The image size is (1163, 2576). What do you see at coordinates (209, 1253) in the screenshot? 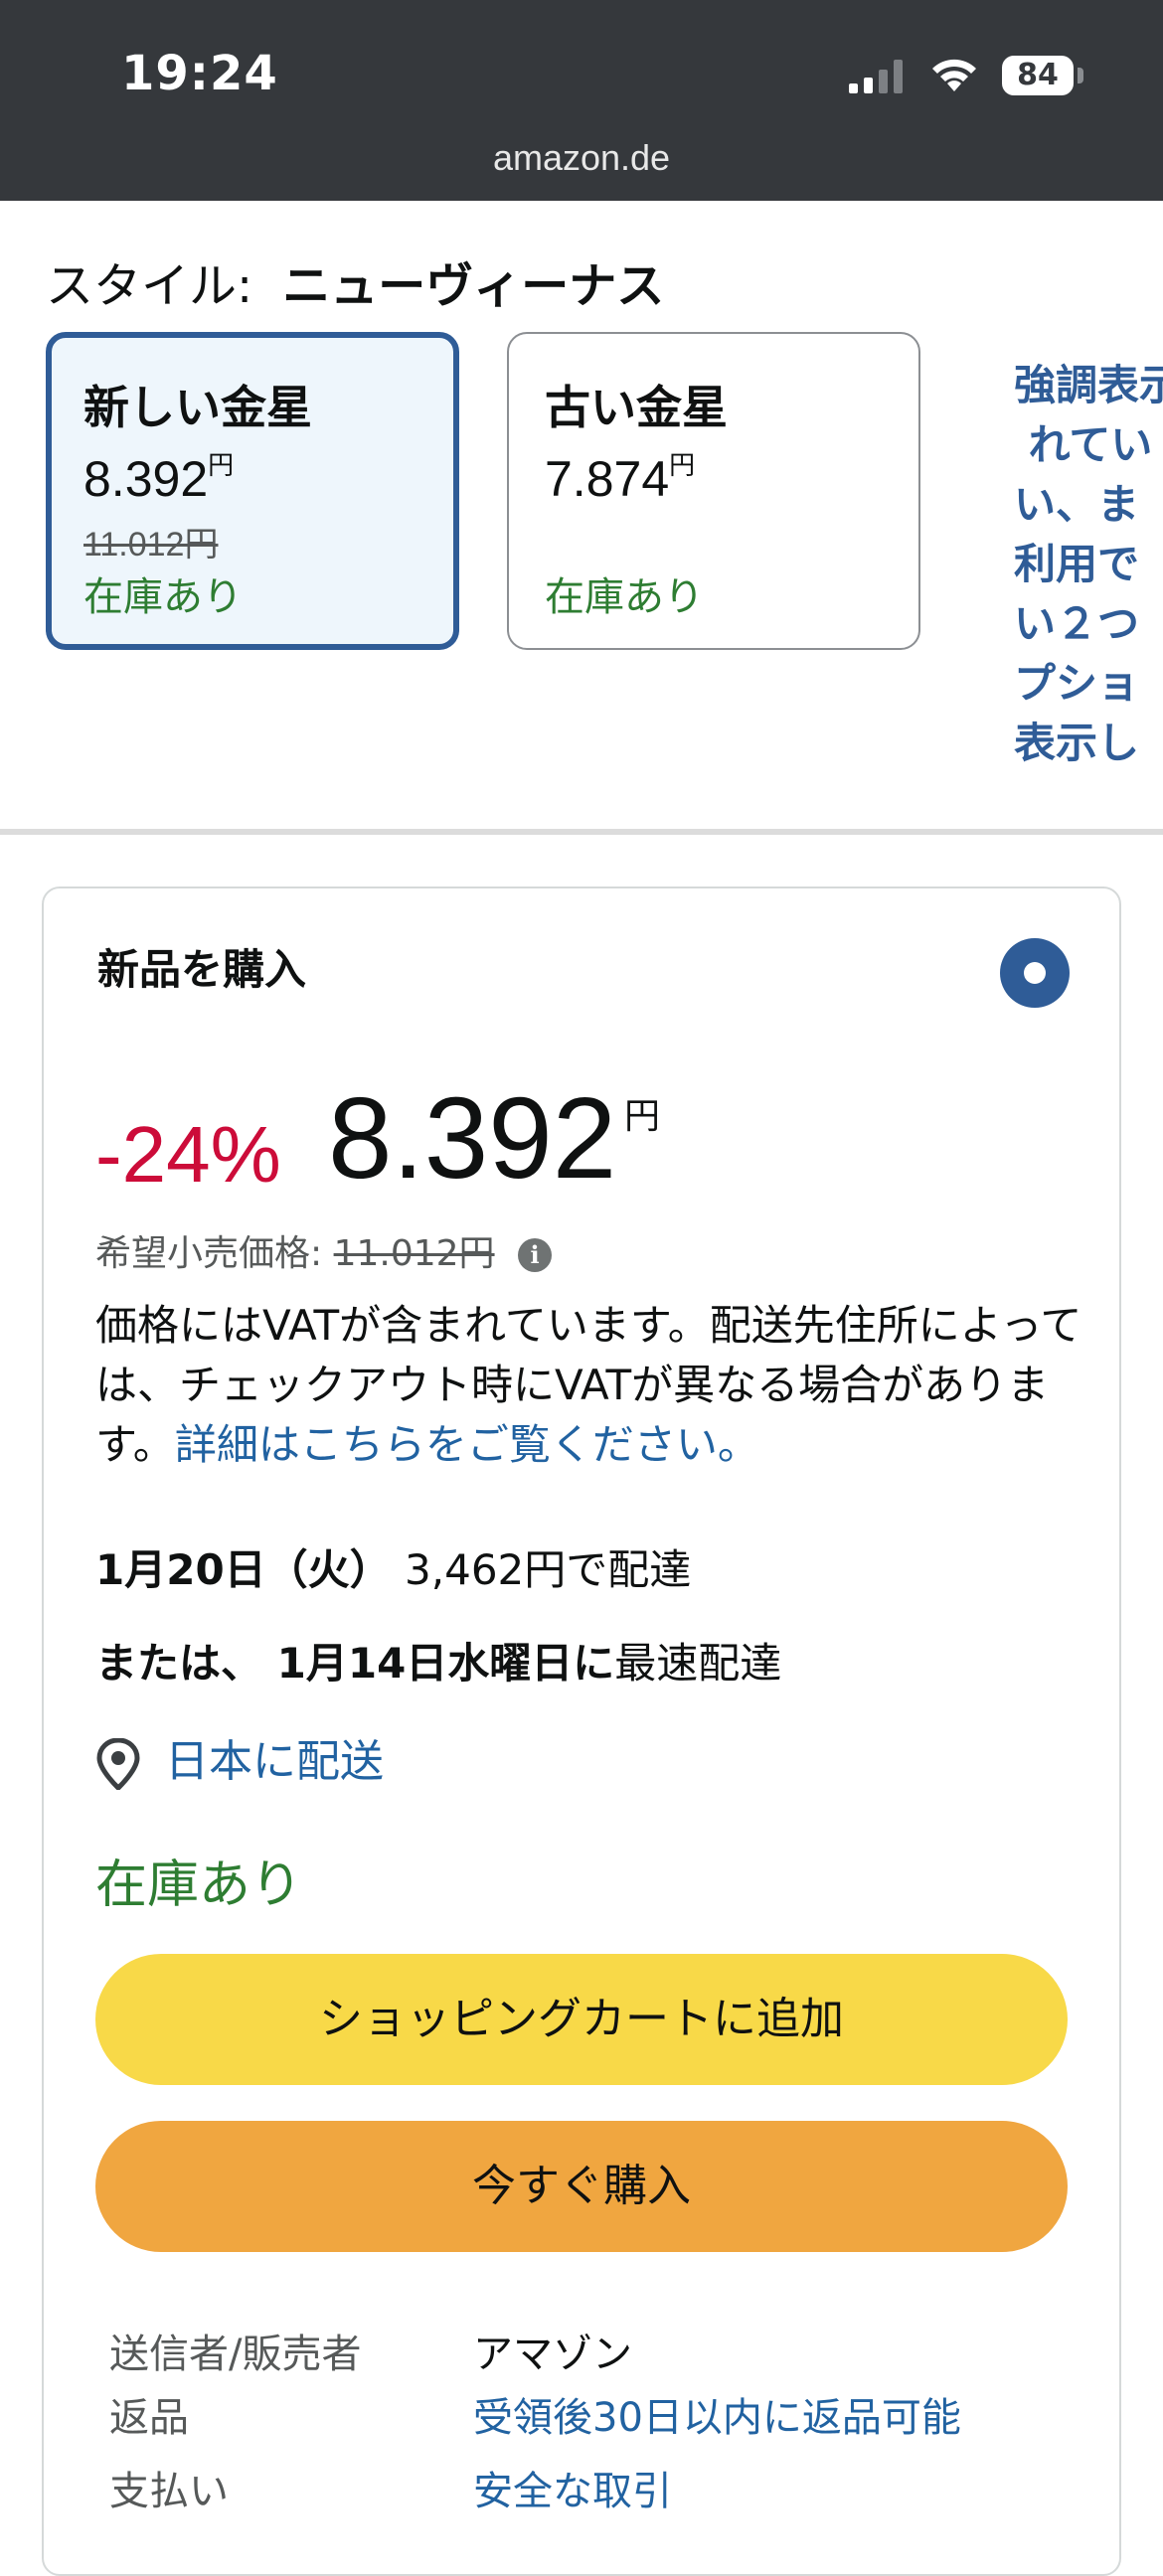
I see `list-price-label: 希望小売価格:` at bounding box center [209, 1253].